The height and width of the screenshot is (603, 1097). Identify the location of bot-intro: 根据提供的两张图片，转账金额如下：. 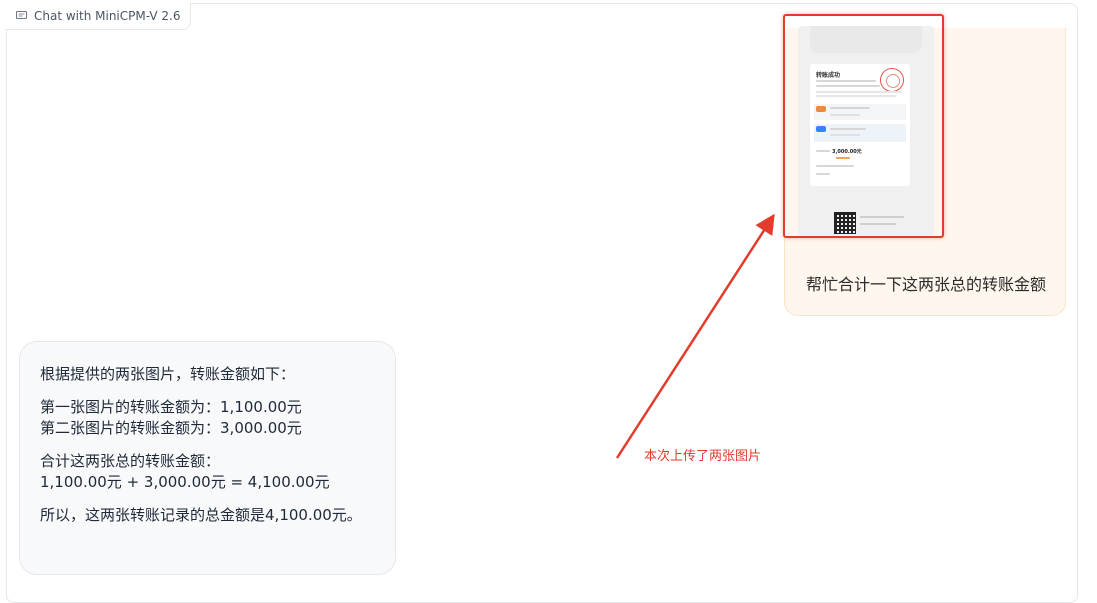
(168, 374).